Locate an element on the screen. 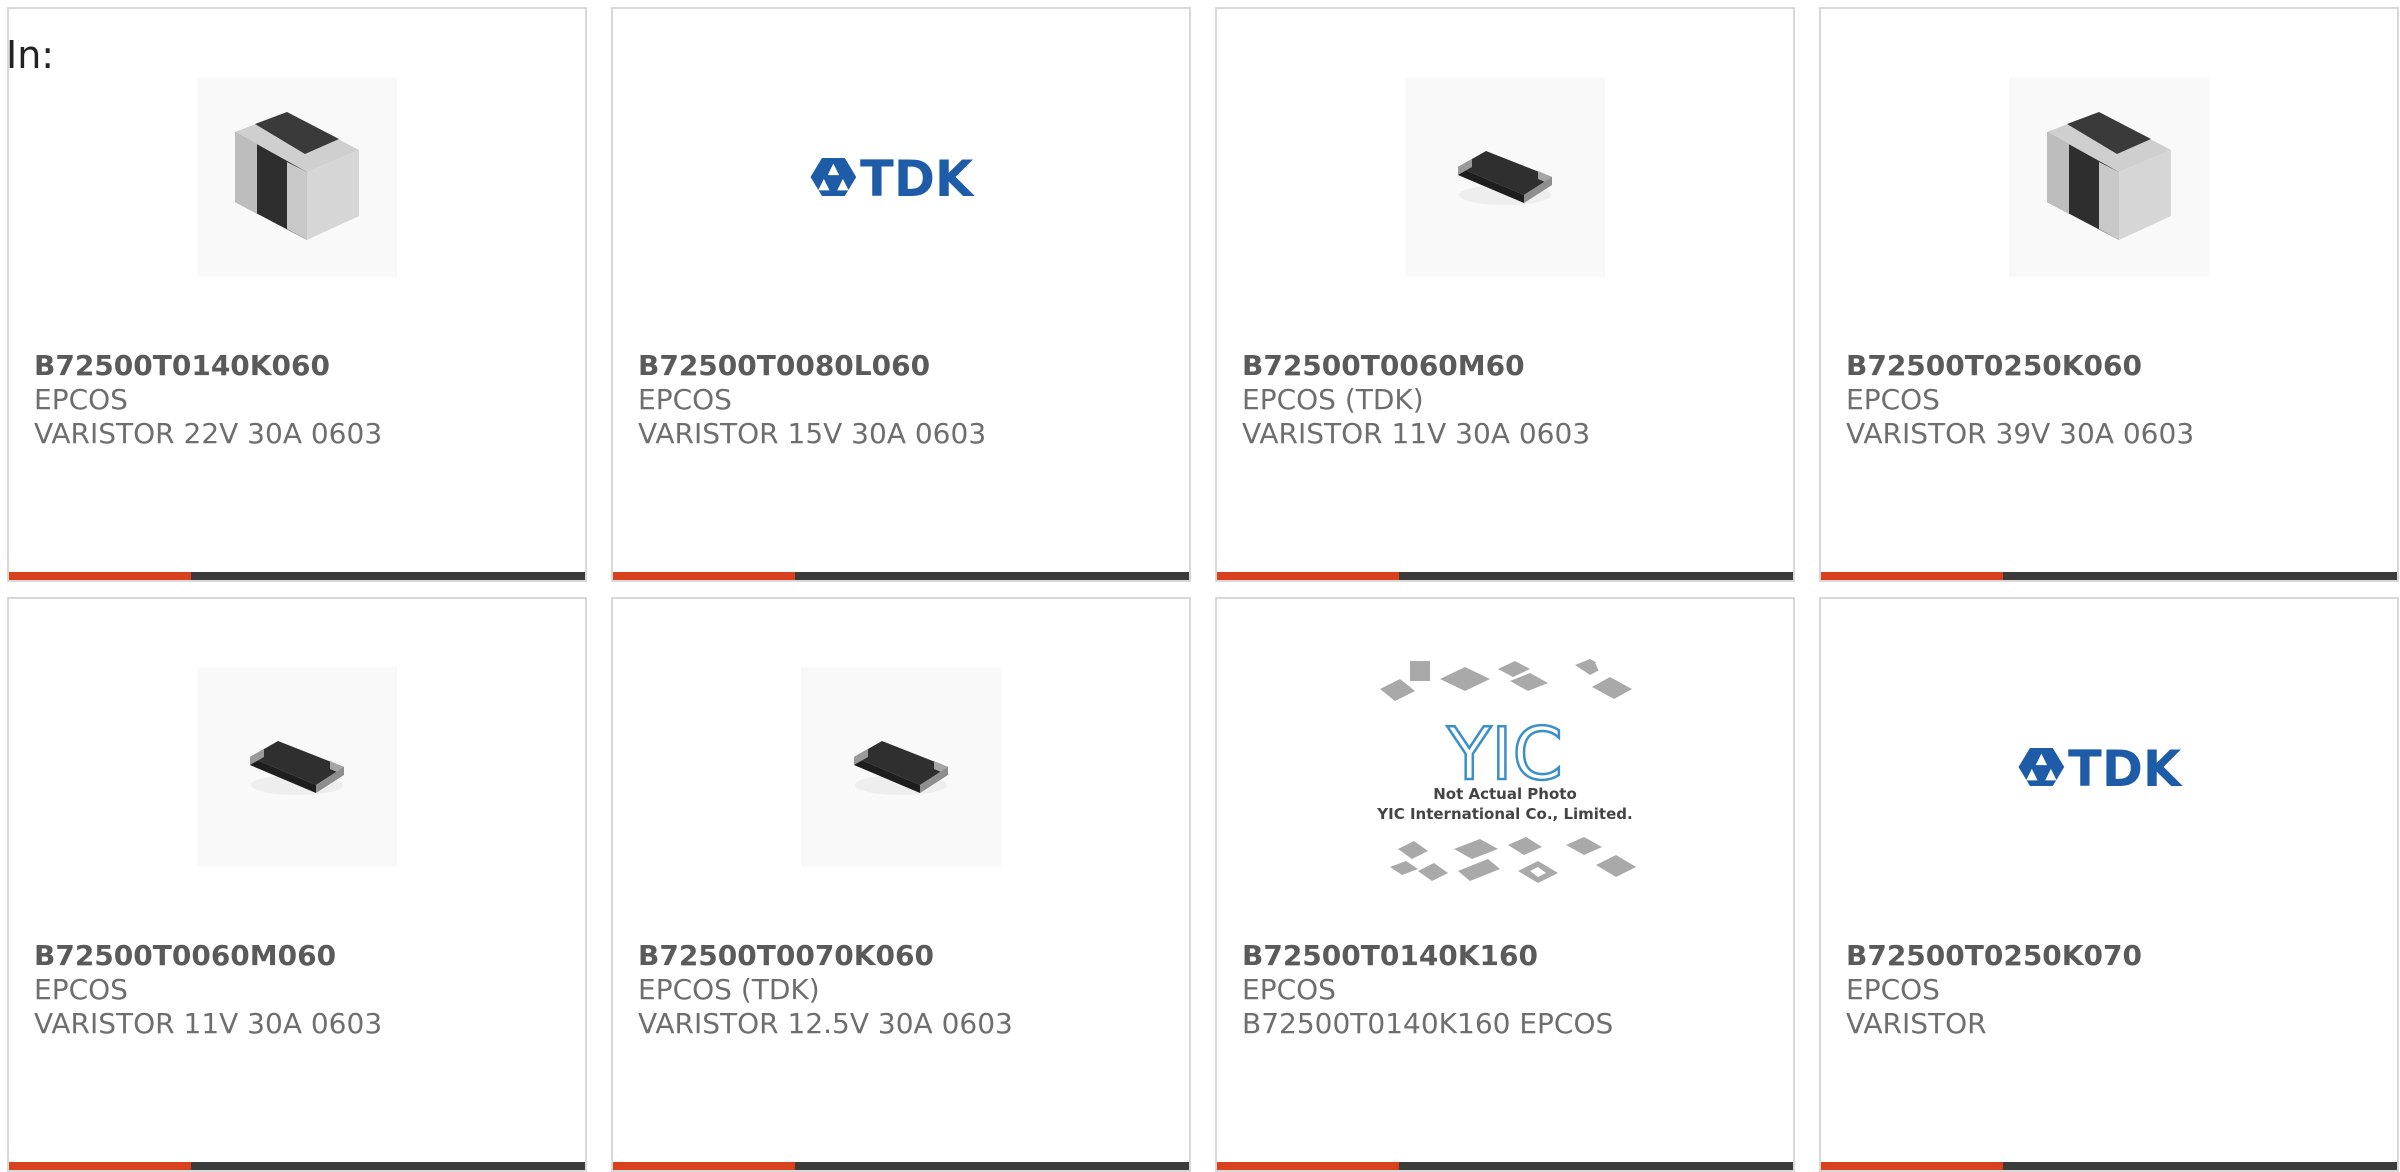 The height and width of the screenshot is (1172, 2400). description: VARISTOR 15V 30A 0603 is located at coordinates (812, 433).